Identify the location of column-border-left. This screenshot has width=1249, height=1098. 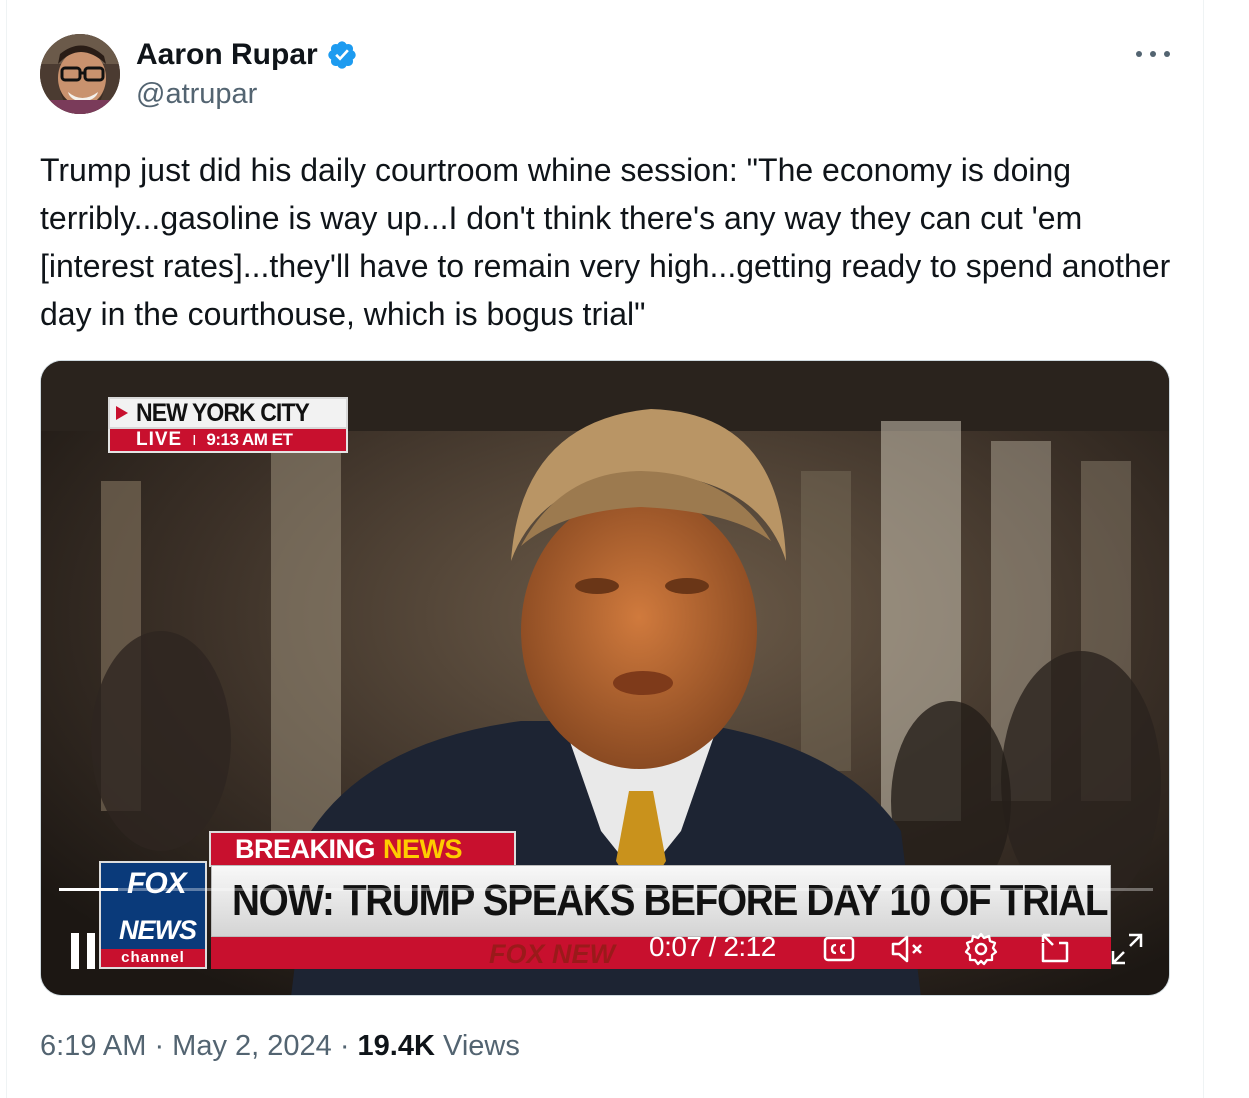
(6, 549).